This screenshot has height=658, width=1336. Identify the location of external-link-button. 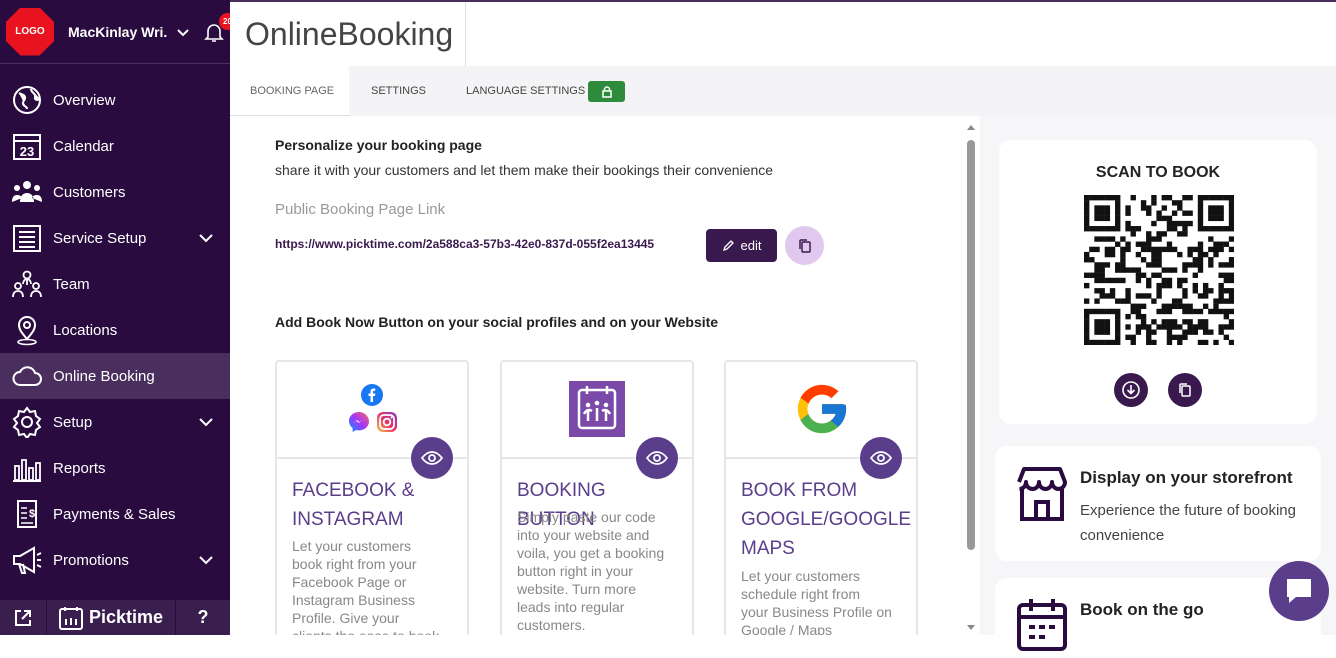
(23, 618).